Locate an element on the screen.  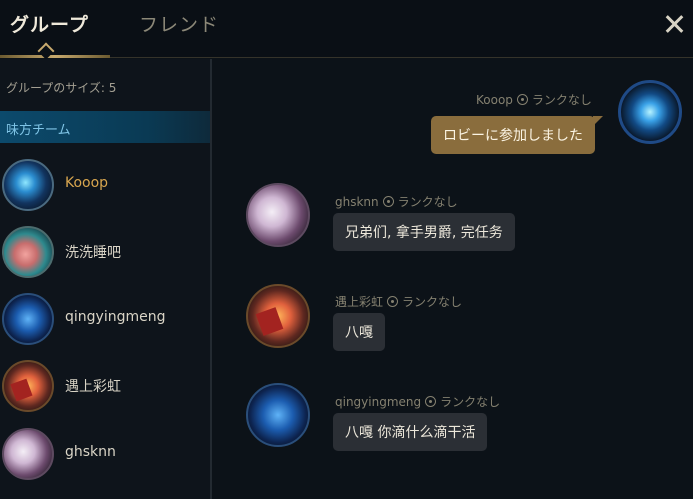
member-name: 洗洗睡吧 is located at coordinates (93, 253).